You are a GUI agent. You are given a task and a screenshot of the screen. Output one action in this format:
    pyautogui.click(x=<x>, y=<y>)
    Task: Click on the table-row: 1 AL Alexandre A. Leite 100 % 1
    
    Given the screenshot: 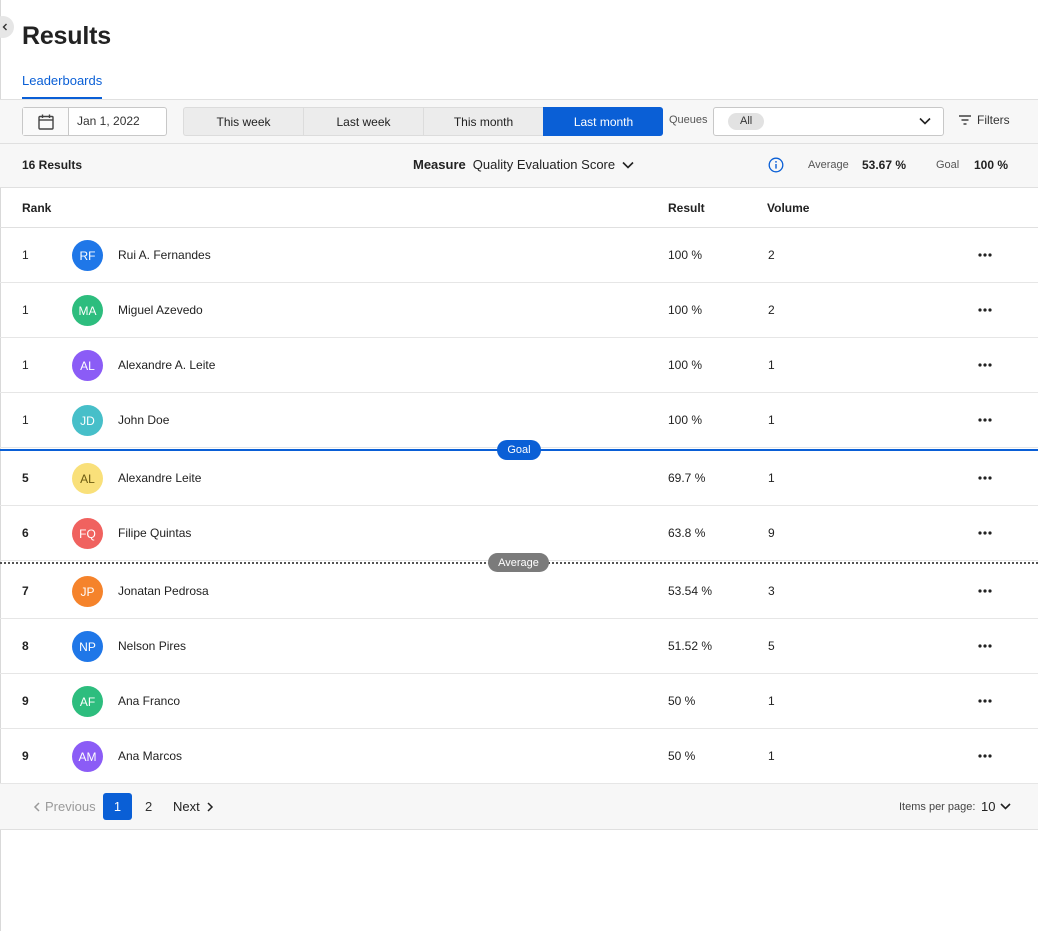 What is the action you would take?
    pyautogui.click(x=519, y=365)
    